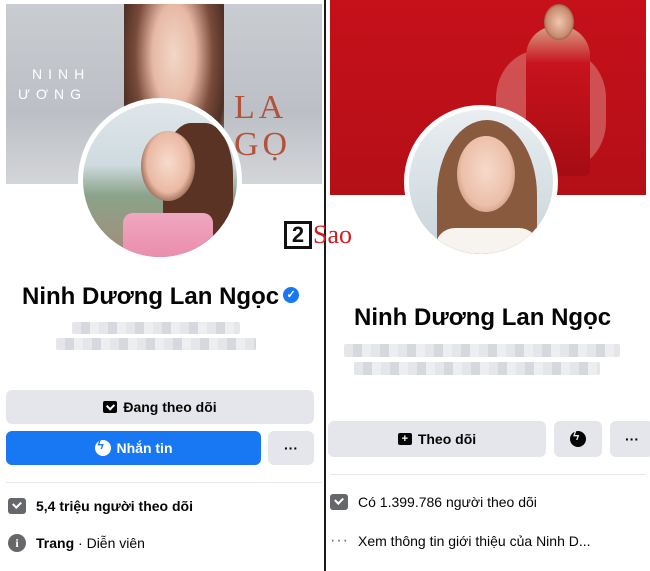  What do you see at coordinates (487, 241) in the screenshot?
I see `avatar-top` at bounding box center [487, 241].